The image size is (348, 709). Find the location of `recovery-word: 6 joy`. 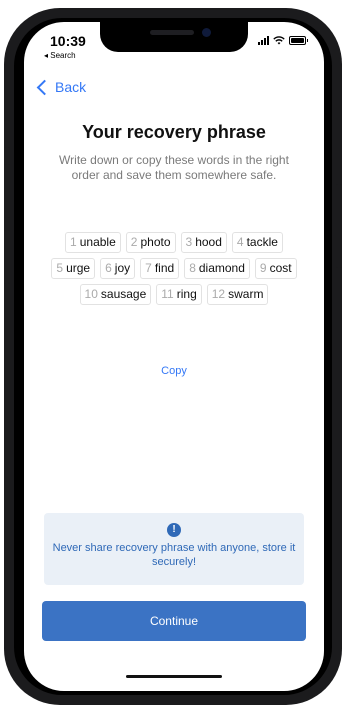

recovery-word: 6 joy is located at coordinates (118, 268).